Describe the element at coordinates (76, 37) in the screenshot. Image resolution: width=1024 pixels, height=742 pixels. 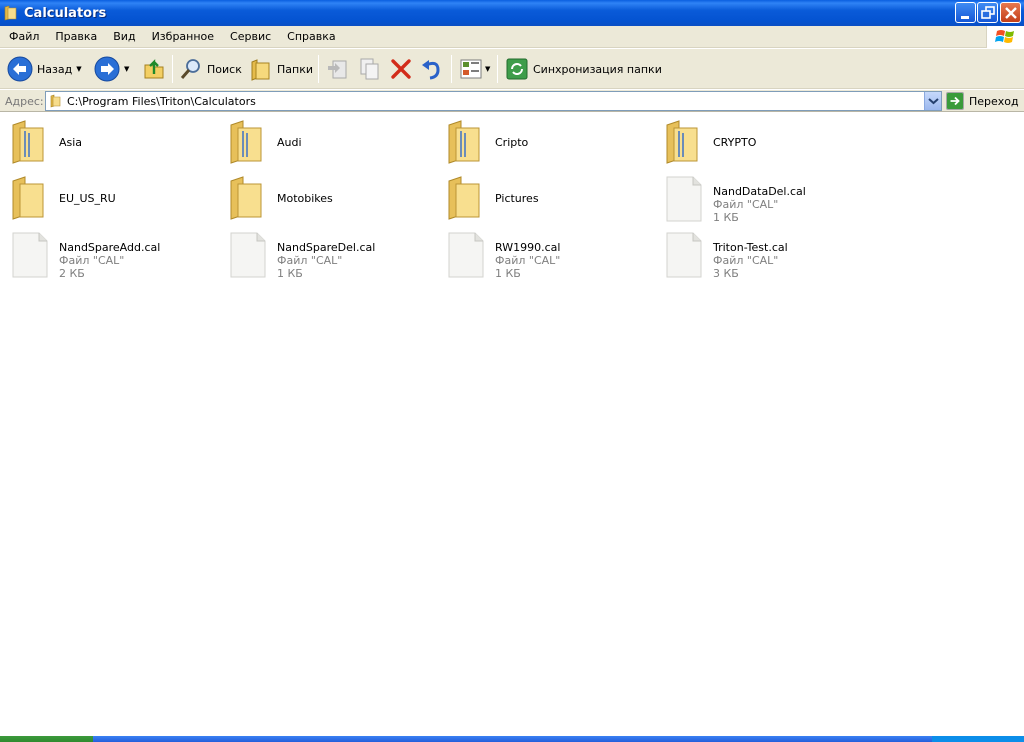
I see `menu-edit: Правка` at that location.